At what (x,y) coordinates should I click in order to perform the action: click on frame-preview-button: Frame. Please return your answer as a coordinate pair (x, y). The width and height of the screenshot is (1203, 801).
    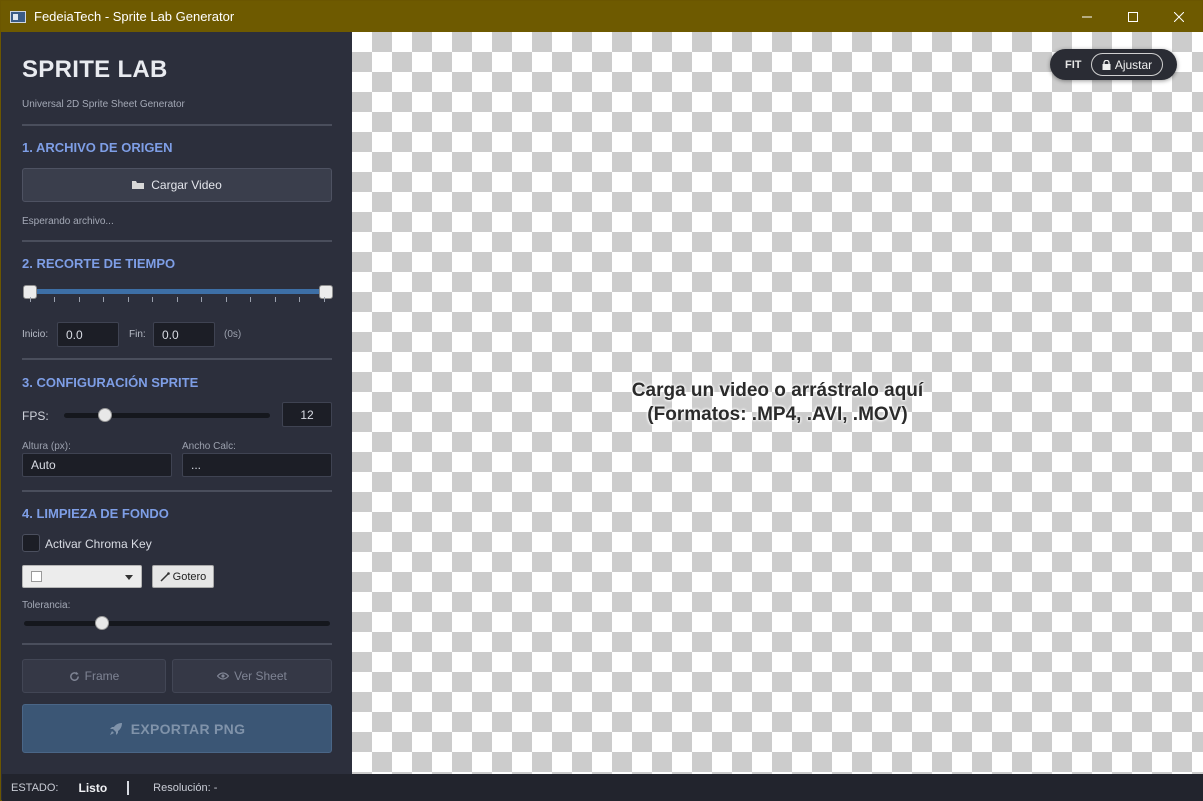
    Looking at the image, I should click on (94, 676).